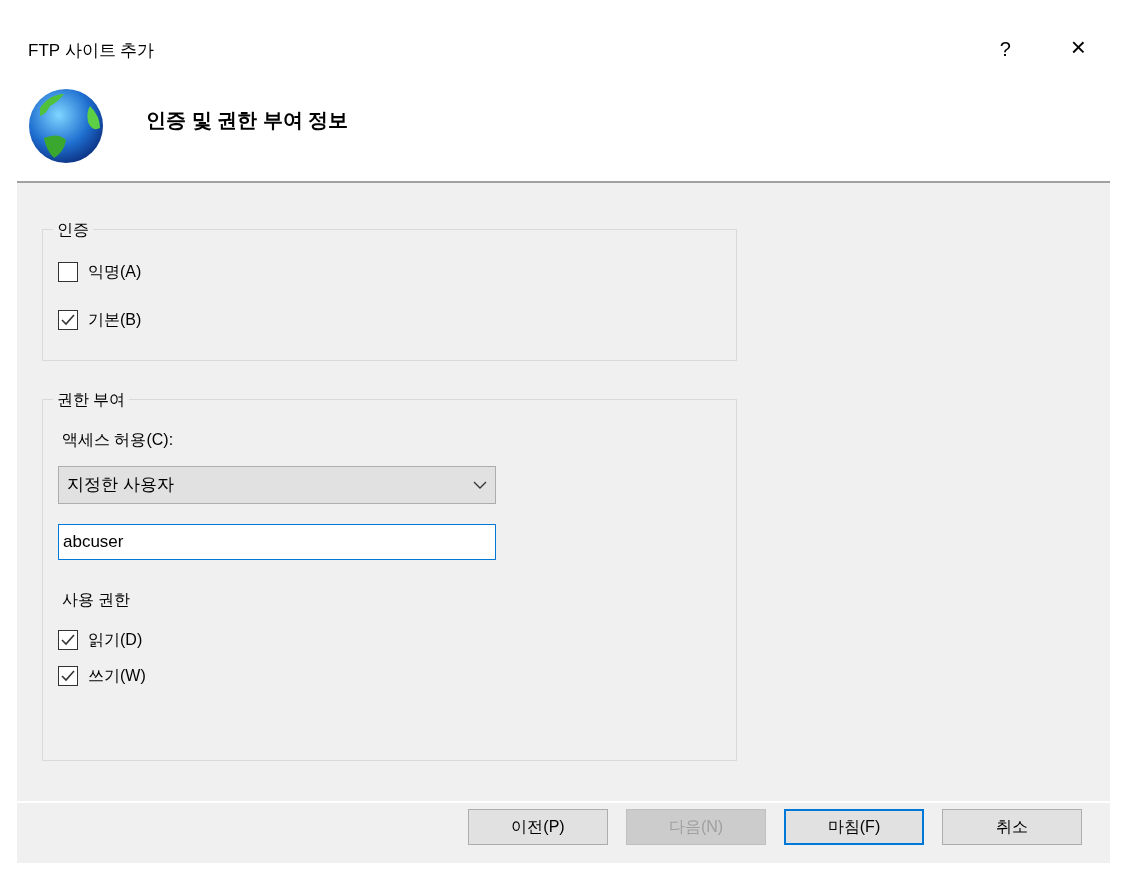  What do you see at coordinates (277, 542) in the screenshot?
I see `user-input-field: abcuser` at bounding box center [277, 542].